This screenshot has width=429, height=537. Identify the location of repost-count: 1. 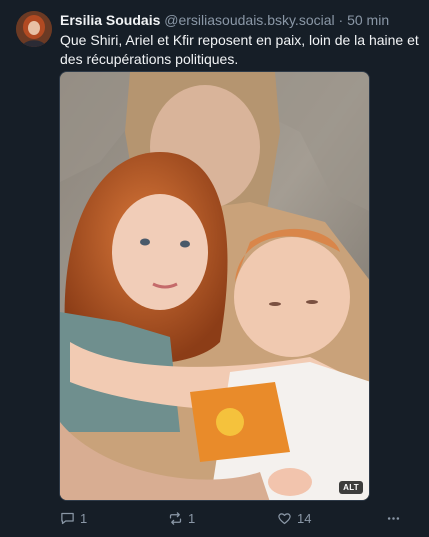
(192, 518).